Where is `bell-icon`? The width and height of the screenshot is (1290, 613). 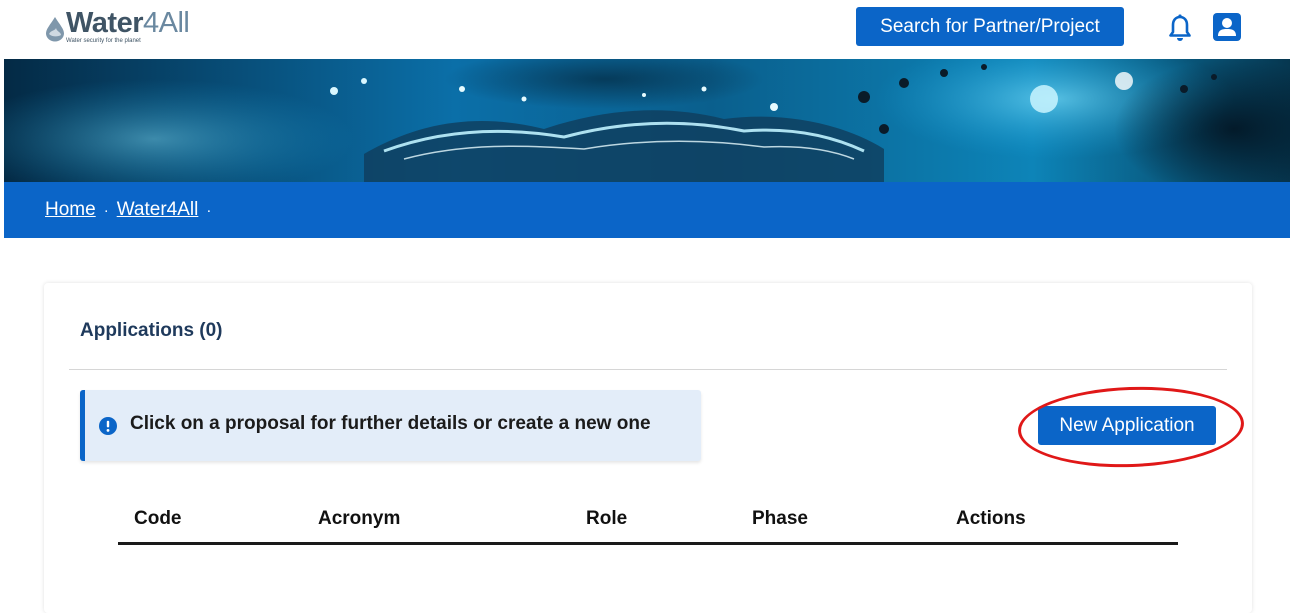 bell-icon is located at coordinates (1180, 28).